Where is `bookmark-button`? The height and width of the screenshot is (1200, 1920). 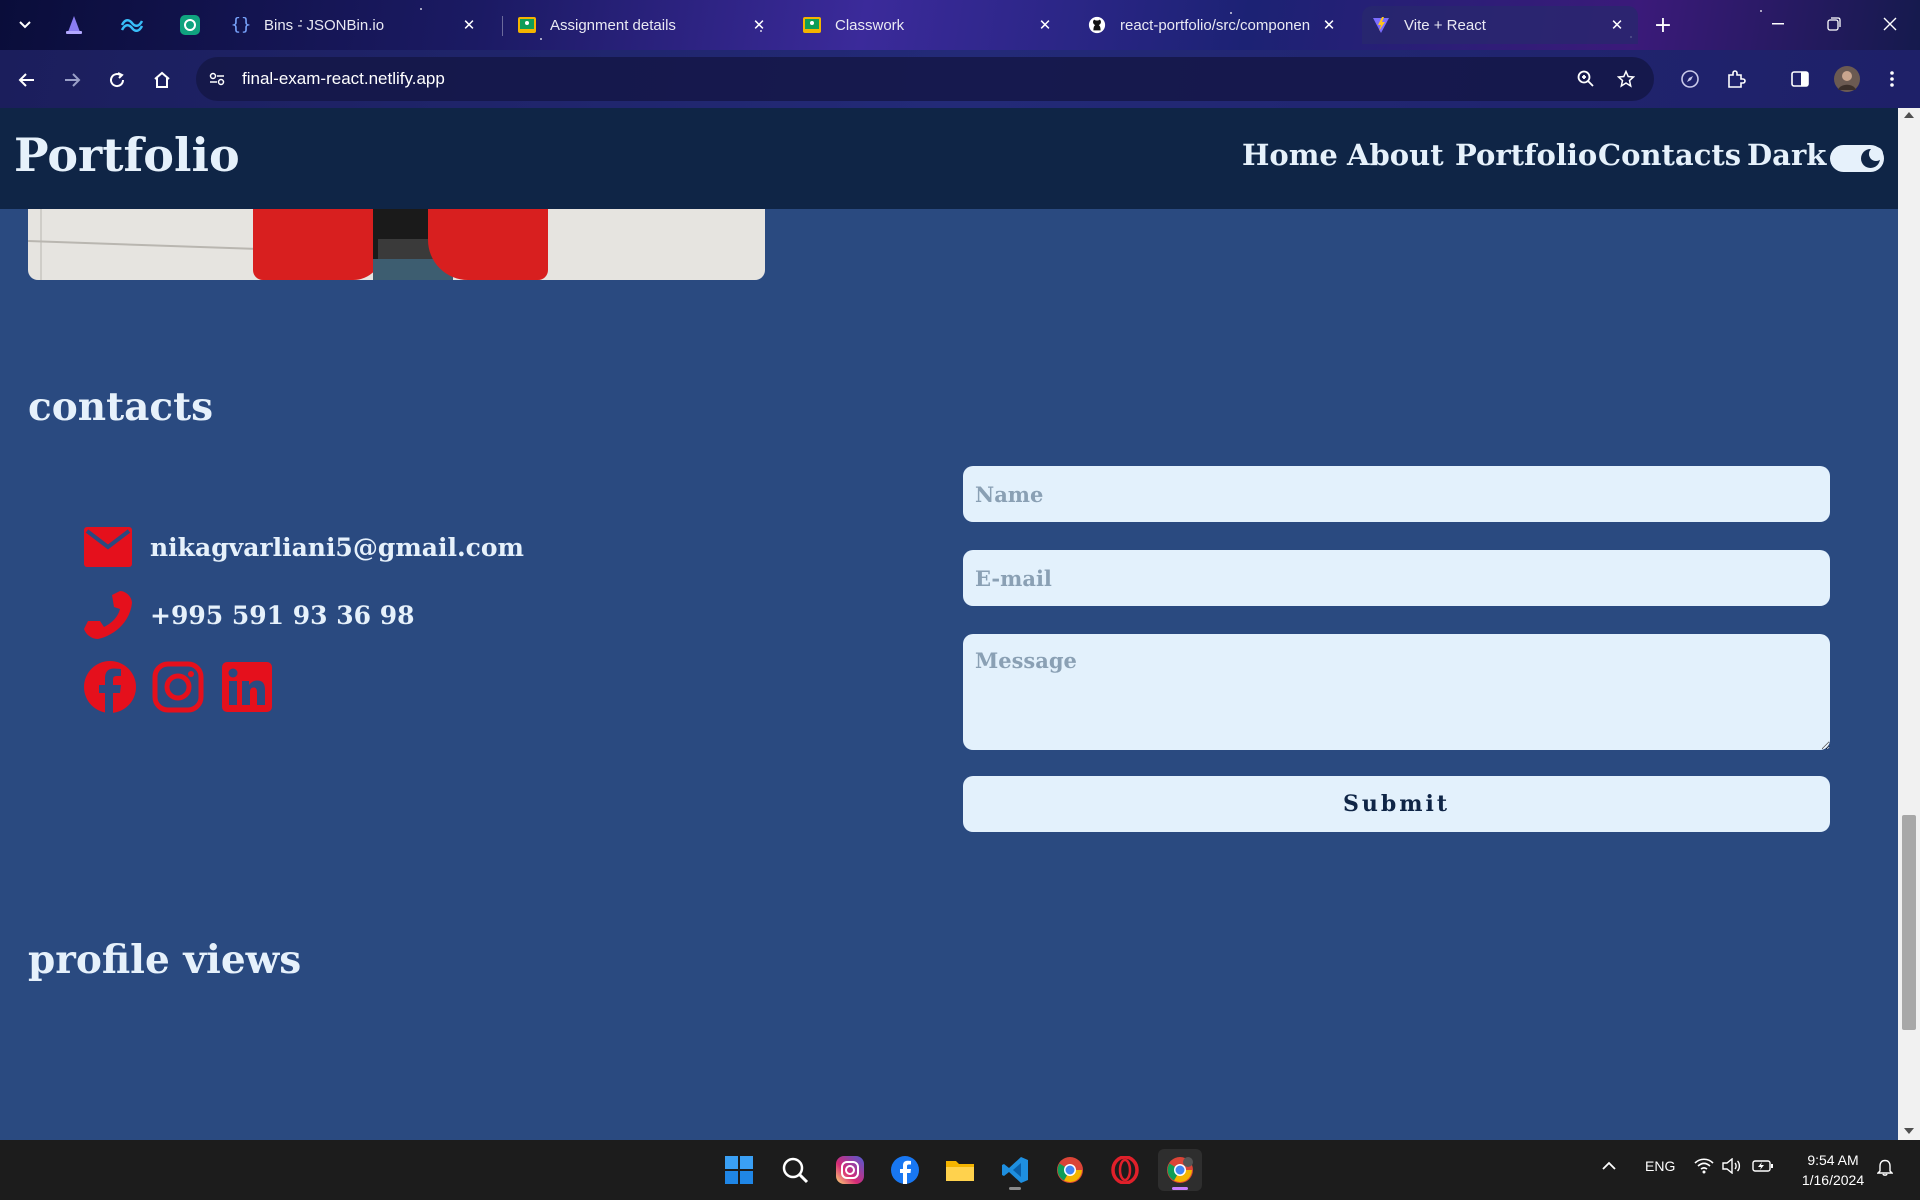 bookmark-button is located at coordinates (1626, 79).